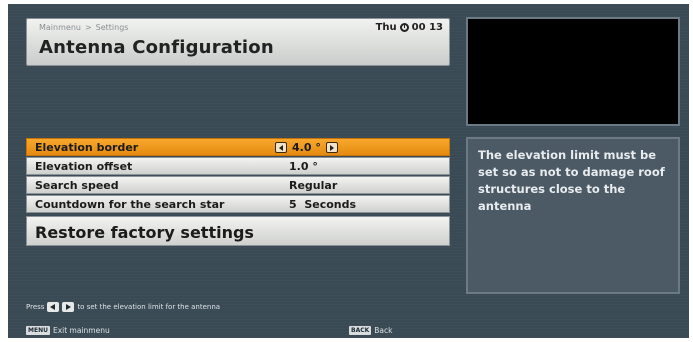 The height and width of the screenshot is (342, 693). I want to click on right-key-icon, so click(68, 307).